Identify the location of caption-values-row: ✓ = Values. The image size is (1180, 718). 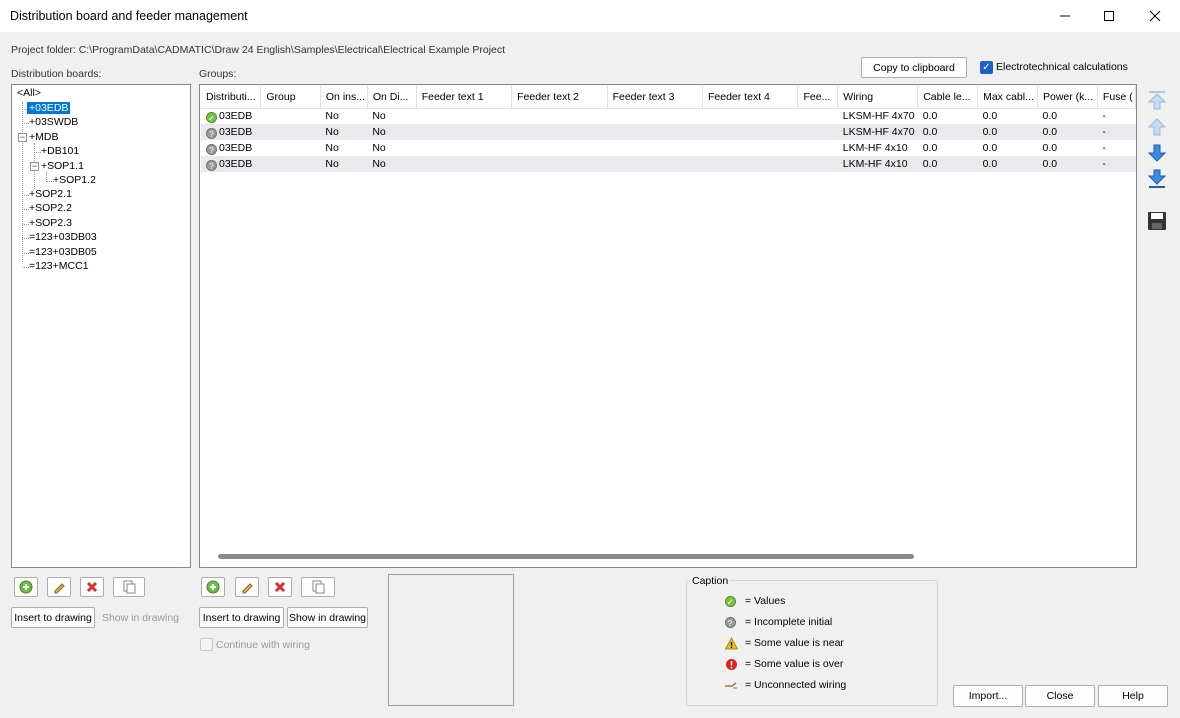
(754, 601).